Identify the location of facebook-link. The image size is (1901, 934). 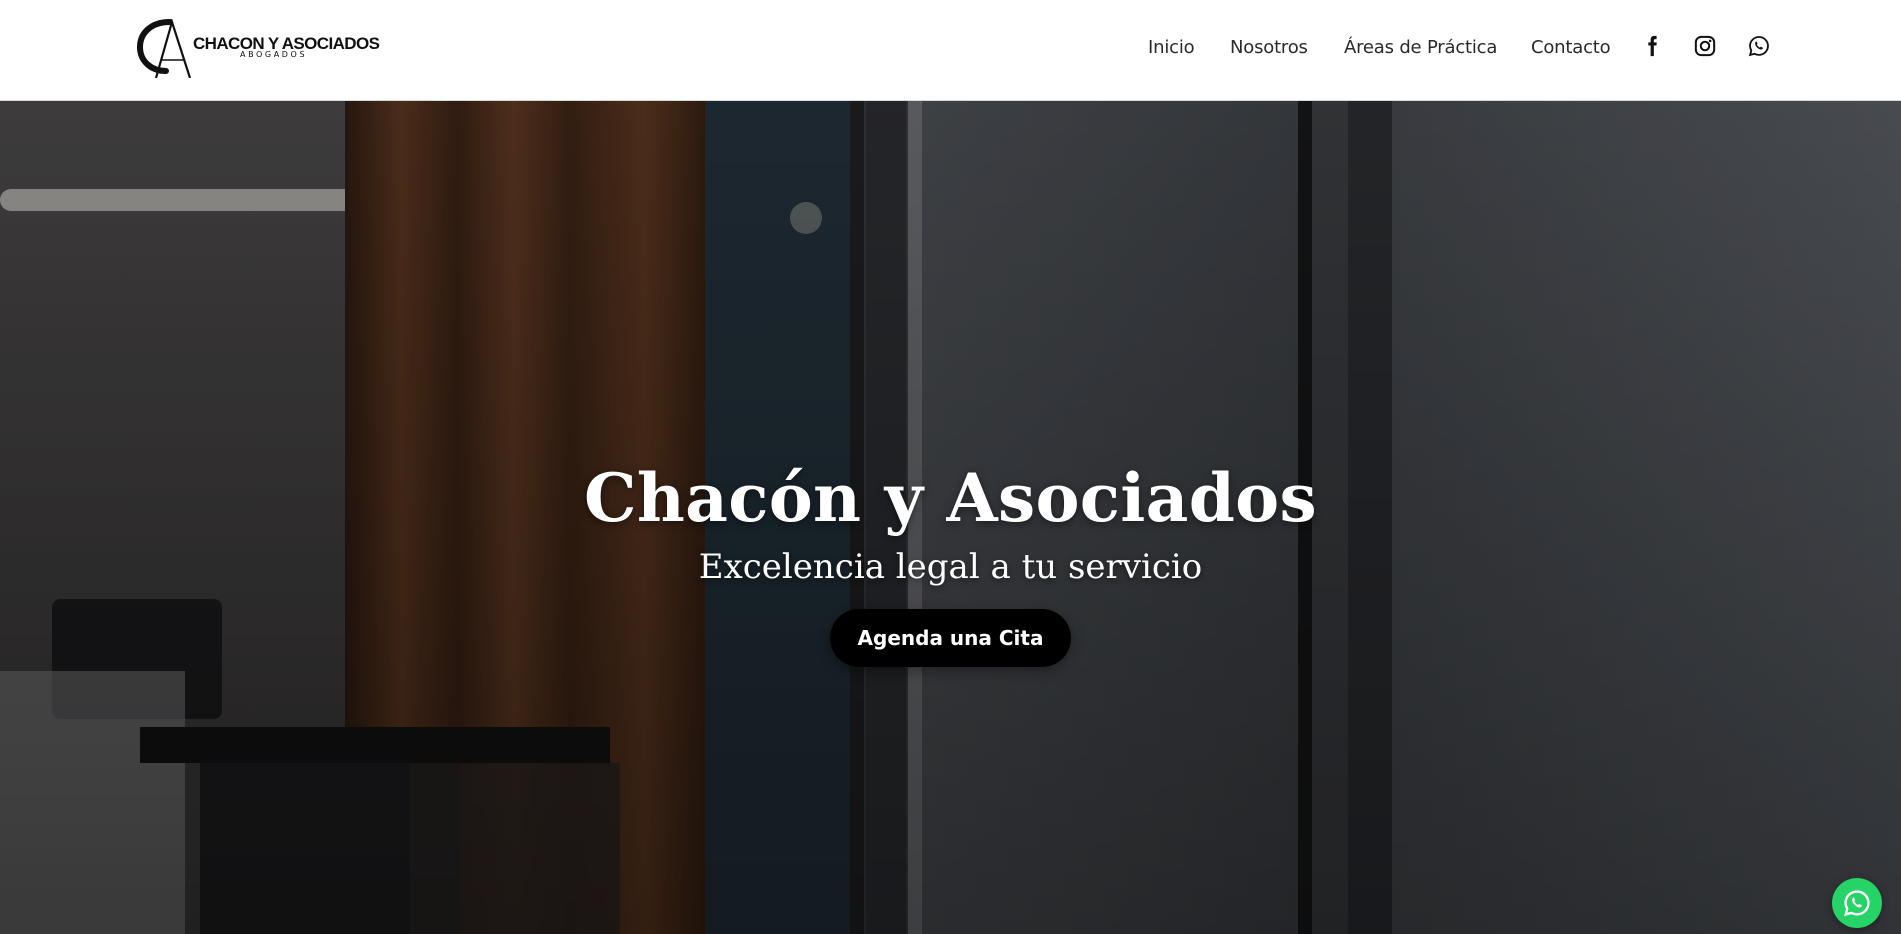
(1652, 46).